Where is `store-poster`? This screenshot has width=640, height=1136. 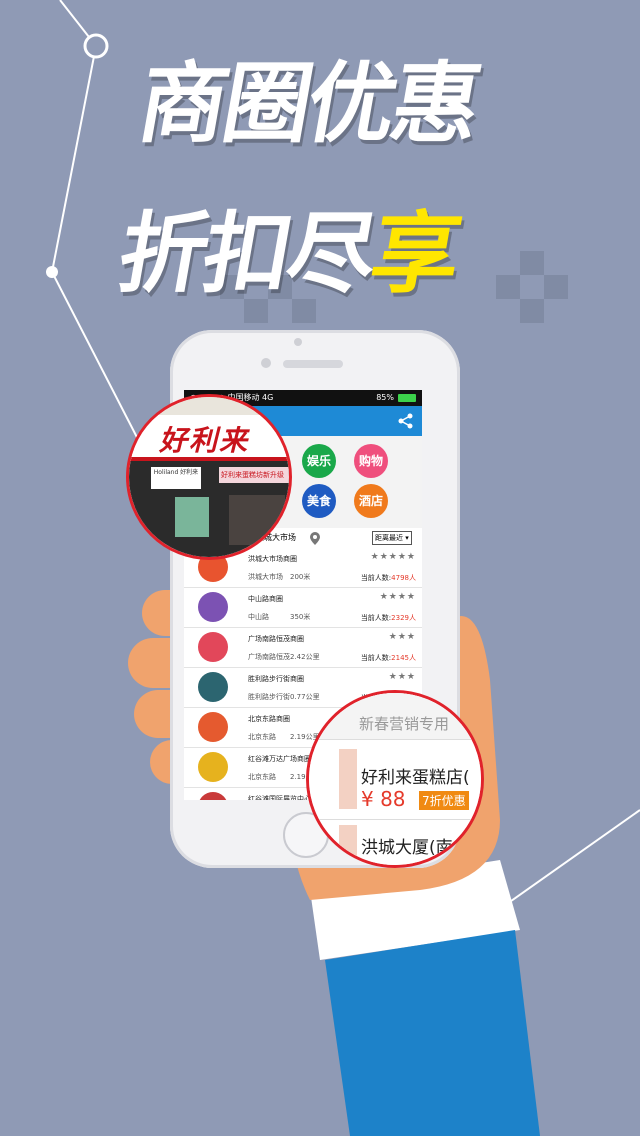
store-poster is located at coordinates (192, 517).